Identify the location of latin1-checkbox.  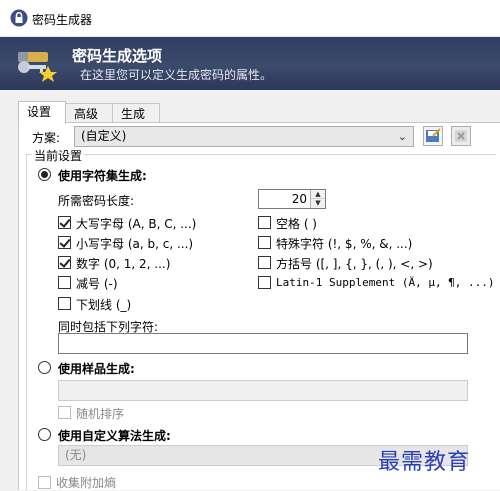
(264, 282).